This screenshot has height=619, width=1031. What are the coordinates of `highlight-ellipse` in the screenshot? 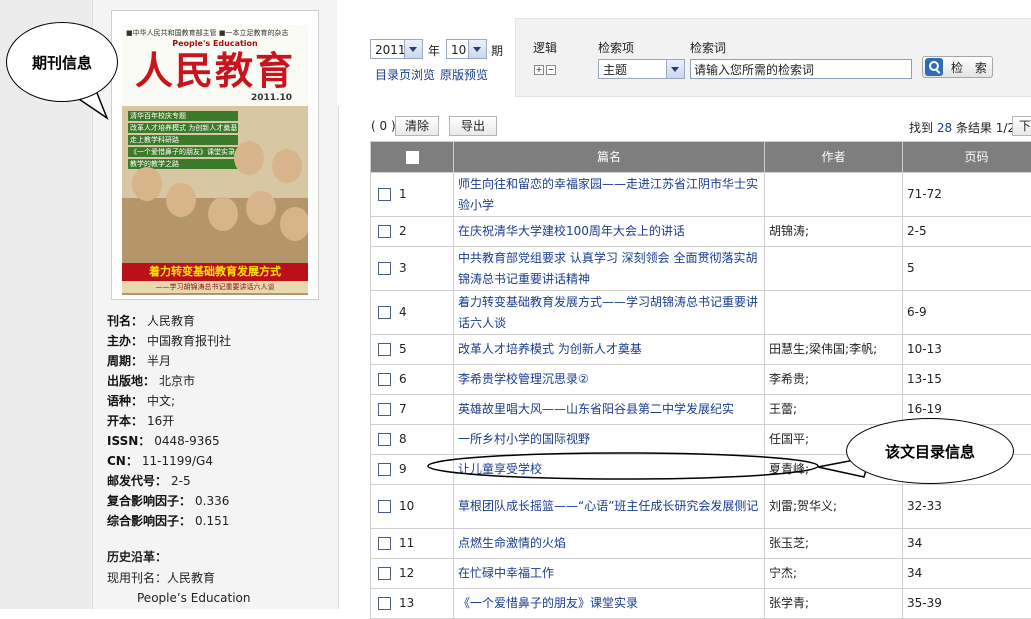 It's located at (623, 466).